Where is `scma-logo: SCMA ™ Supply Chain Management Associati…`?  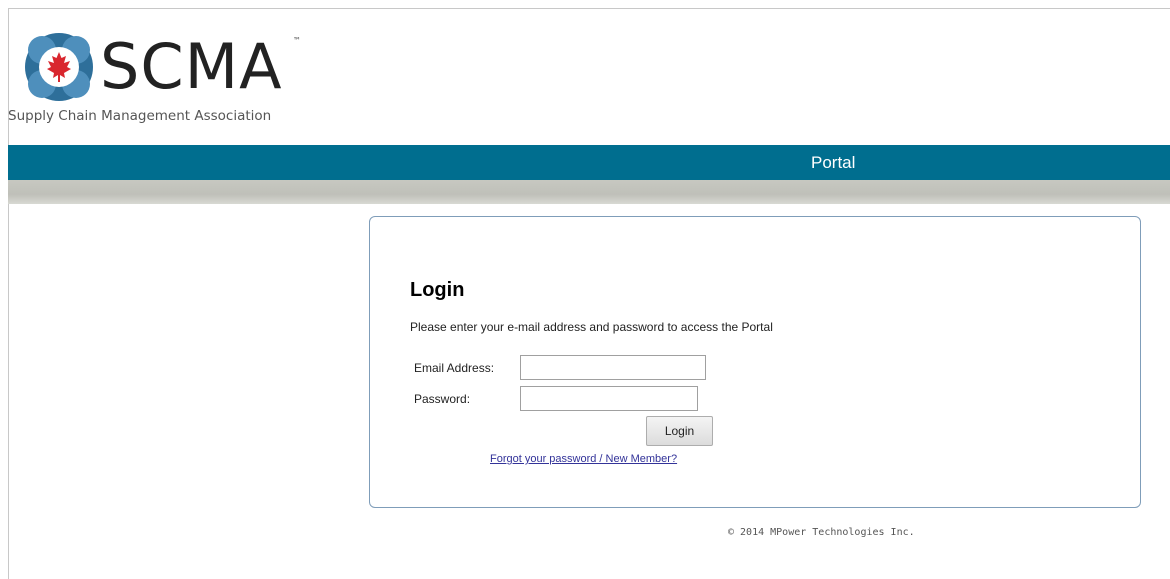
scma-logo: SCMA ™ Supply Chain Management Associati… is located at coordinates (158, 77).